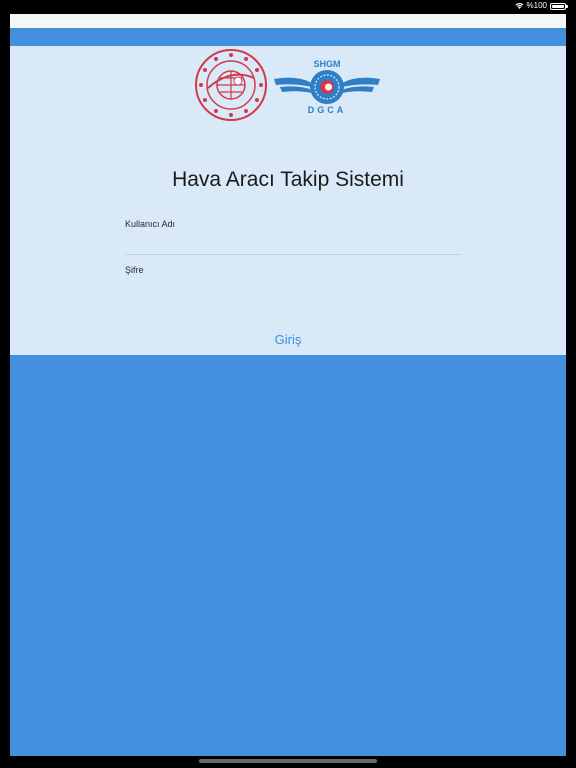 This screenshot has width=576, height=768. What do you see at coordinates (519, 6) in the screenshot?
I see `wifi-icon` at bounding box center [519, 6].